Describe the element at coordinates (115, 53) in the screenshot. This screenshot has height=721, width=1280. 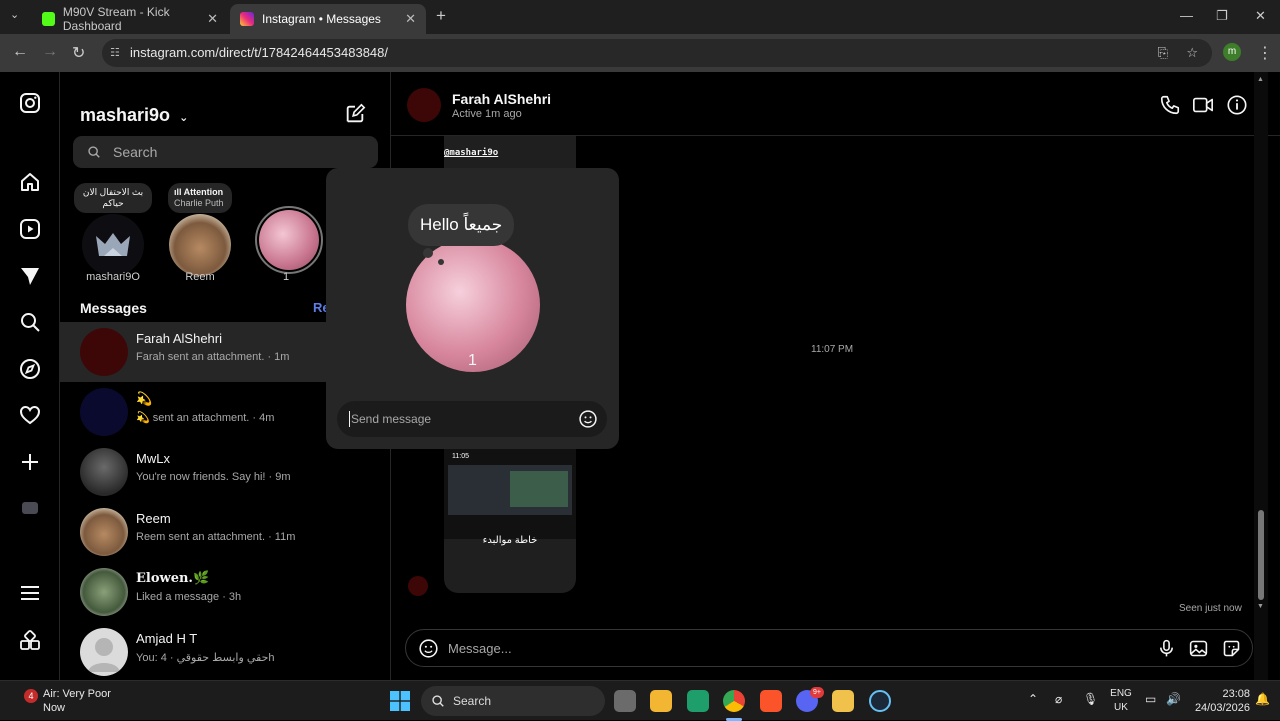
I see `site-info-icon: ☷` at that location.